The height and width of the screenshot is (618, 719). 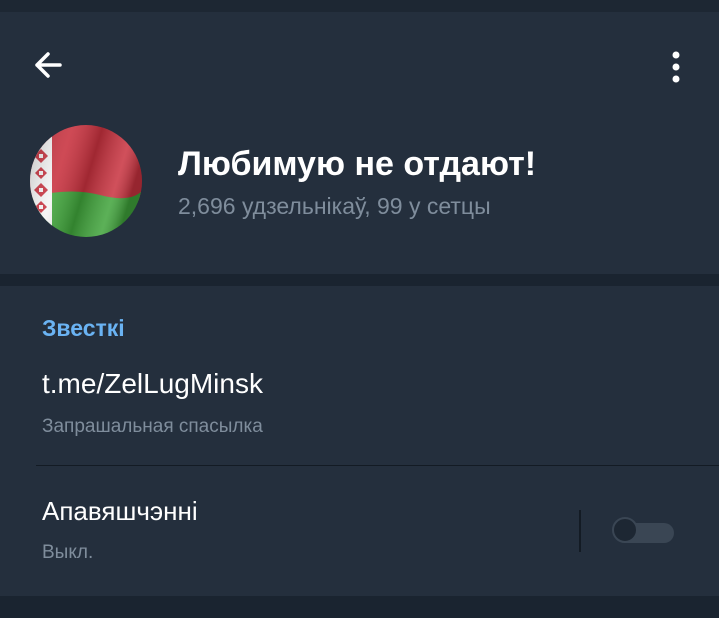 I want to click on section-gap, so click(x=359, y=280).